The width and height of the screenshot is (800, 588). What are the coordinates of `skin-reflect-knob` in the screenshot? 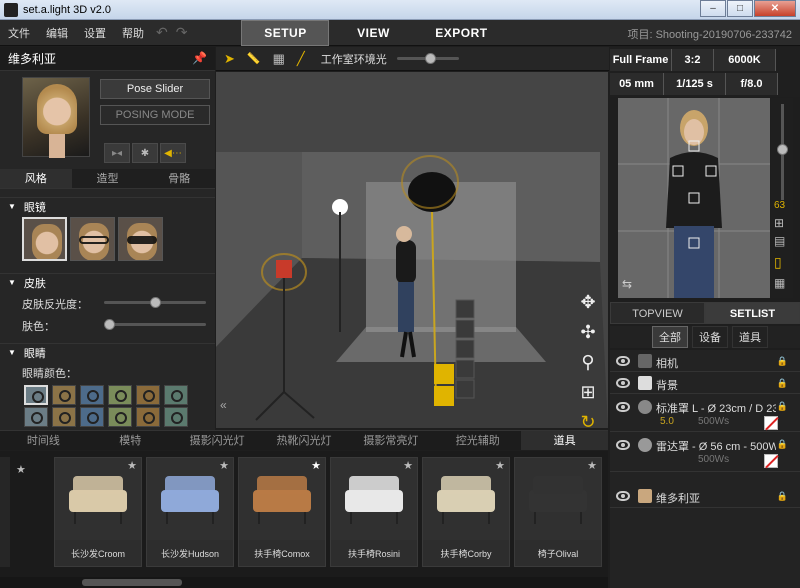 It's located at (155, 302).